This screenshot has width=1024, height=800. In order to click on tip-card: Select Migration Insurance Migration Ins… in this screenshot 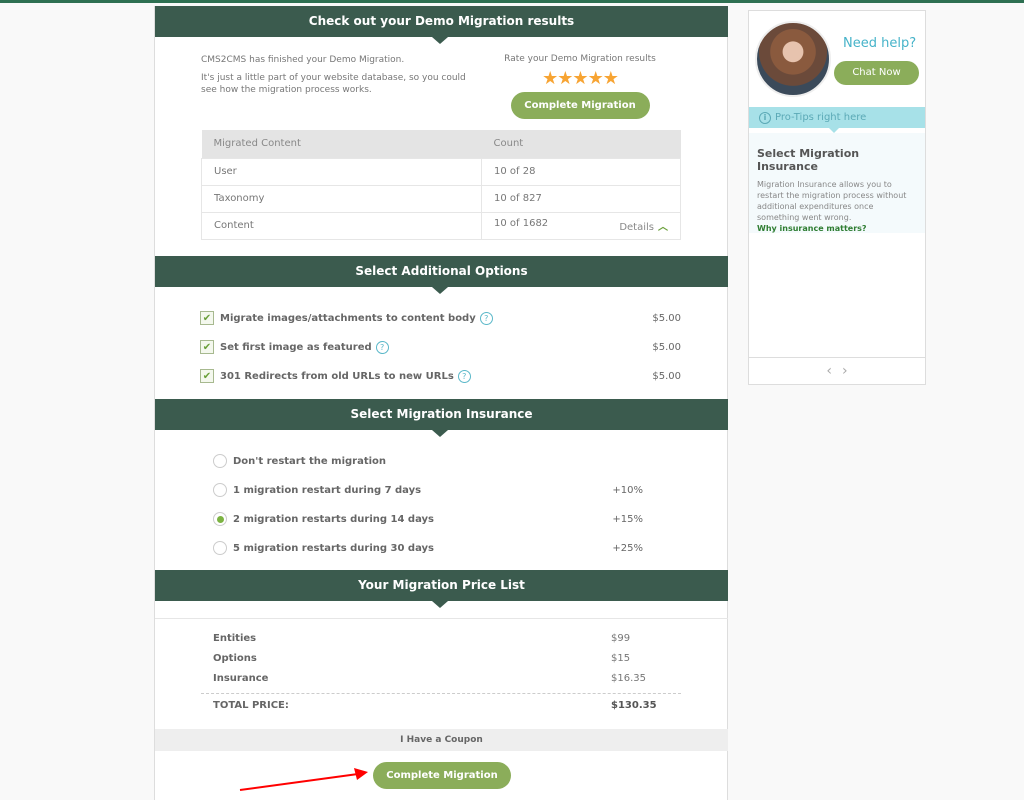, I will do `click(837, 183)`.